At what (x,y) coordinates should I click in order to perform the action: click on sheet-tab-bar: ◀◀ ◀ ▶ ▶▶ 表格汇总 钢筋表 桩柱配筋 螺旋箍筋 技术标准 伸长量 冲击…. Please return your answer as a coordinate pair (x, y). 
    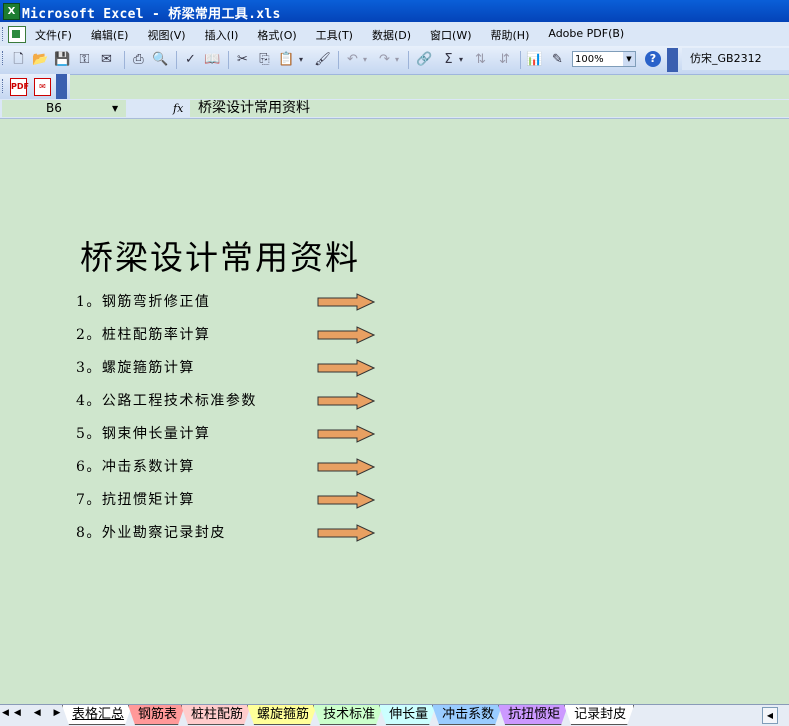
    Looking at the image, I should click on (394, 715).